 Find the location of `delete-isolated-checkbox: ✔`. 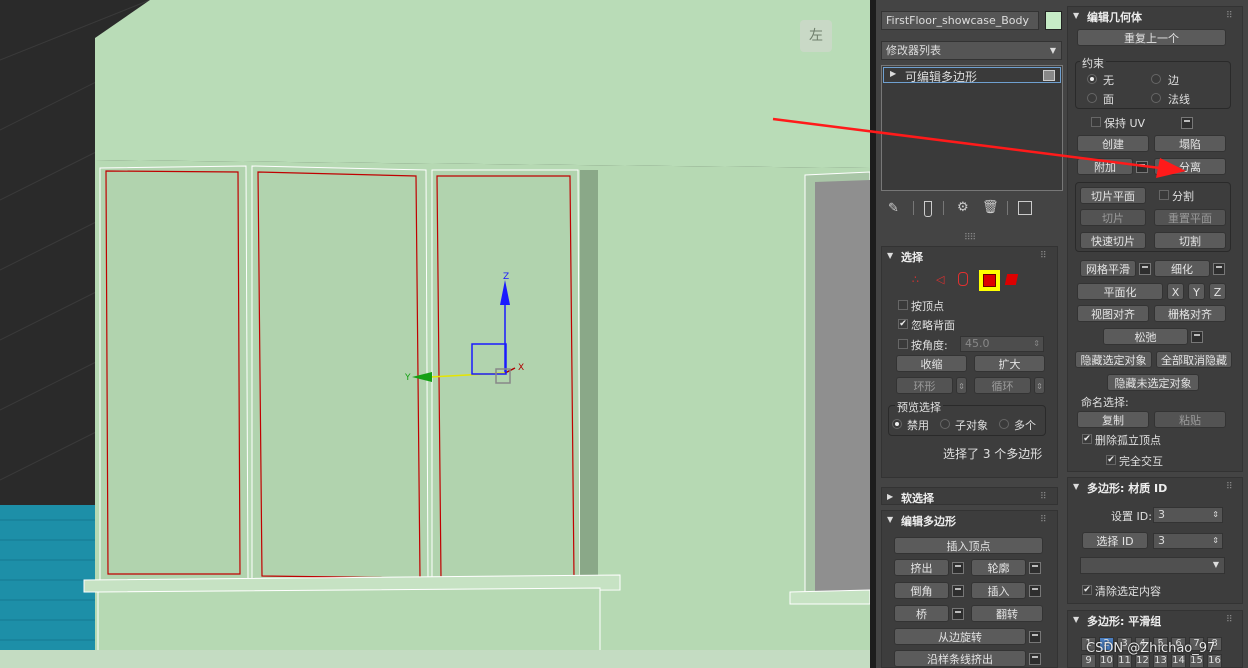

delete-isolated-checkbox: ✔ is located at coordinates (1087, 439).